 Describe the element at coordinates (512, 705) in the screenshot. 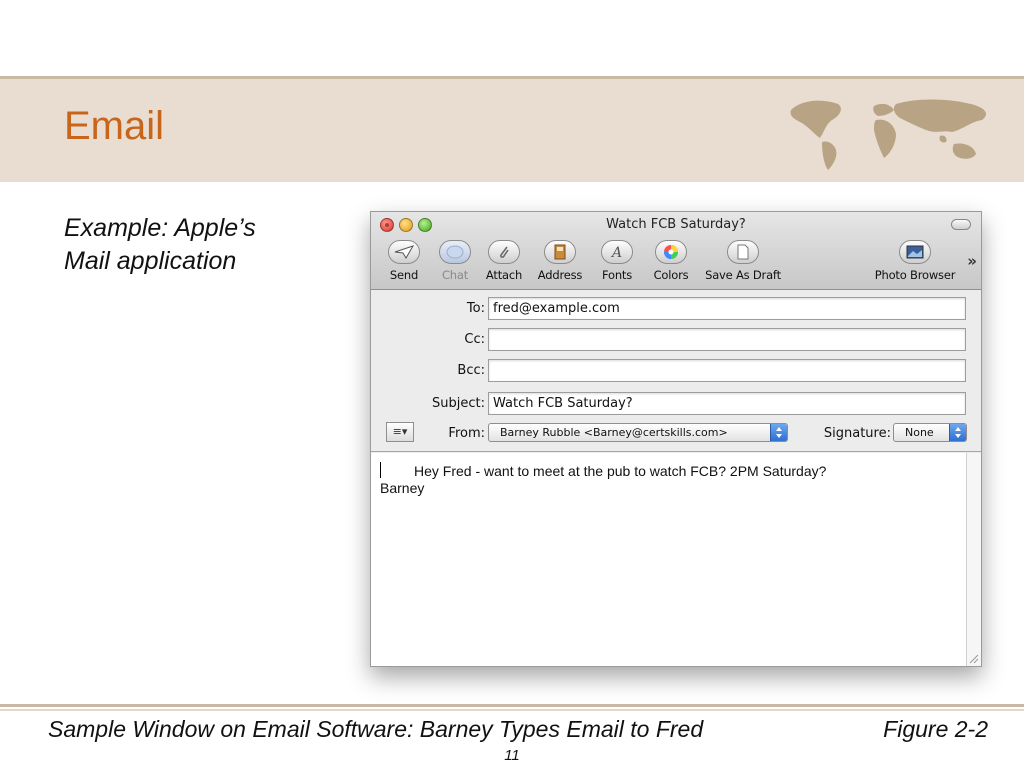

I see `footer-top-rule` at that location.